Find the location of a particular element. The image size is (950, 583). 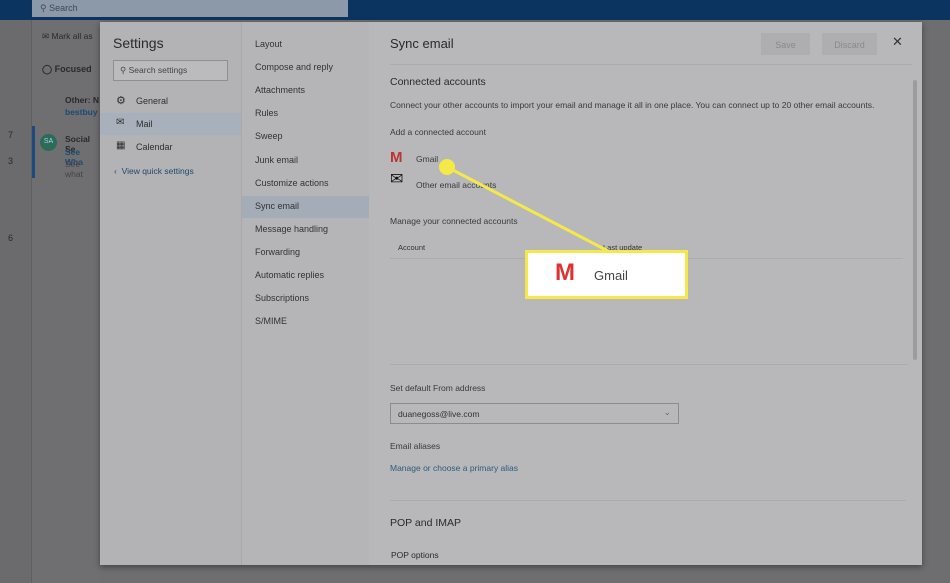

callout-label: Gmail is located at coordinates (611, 275).